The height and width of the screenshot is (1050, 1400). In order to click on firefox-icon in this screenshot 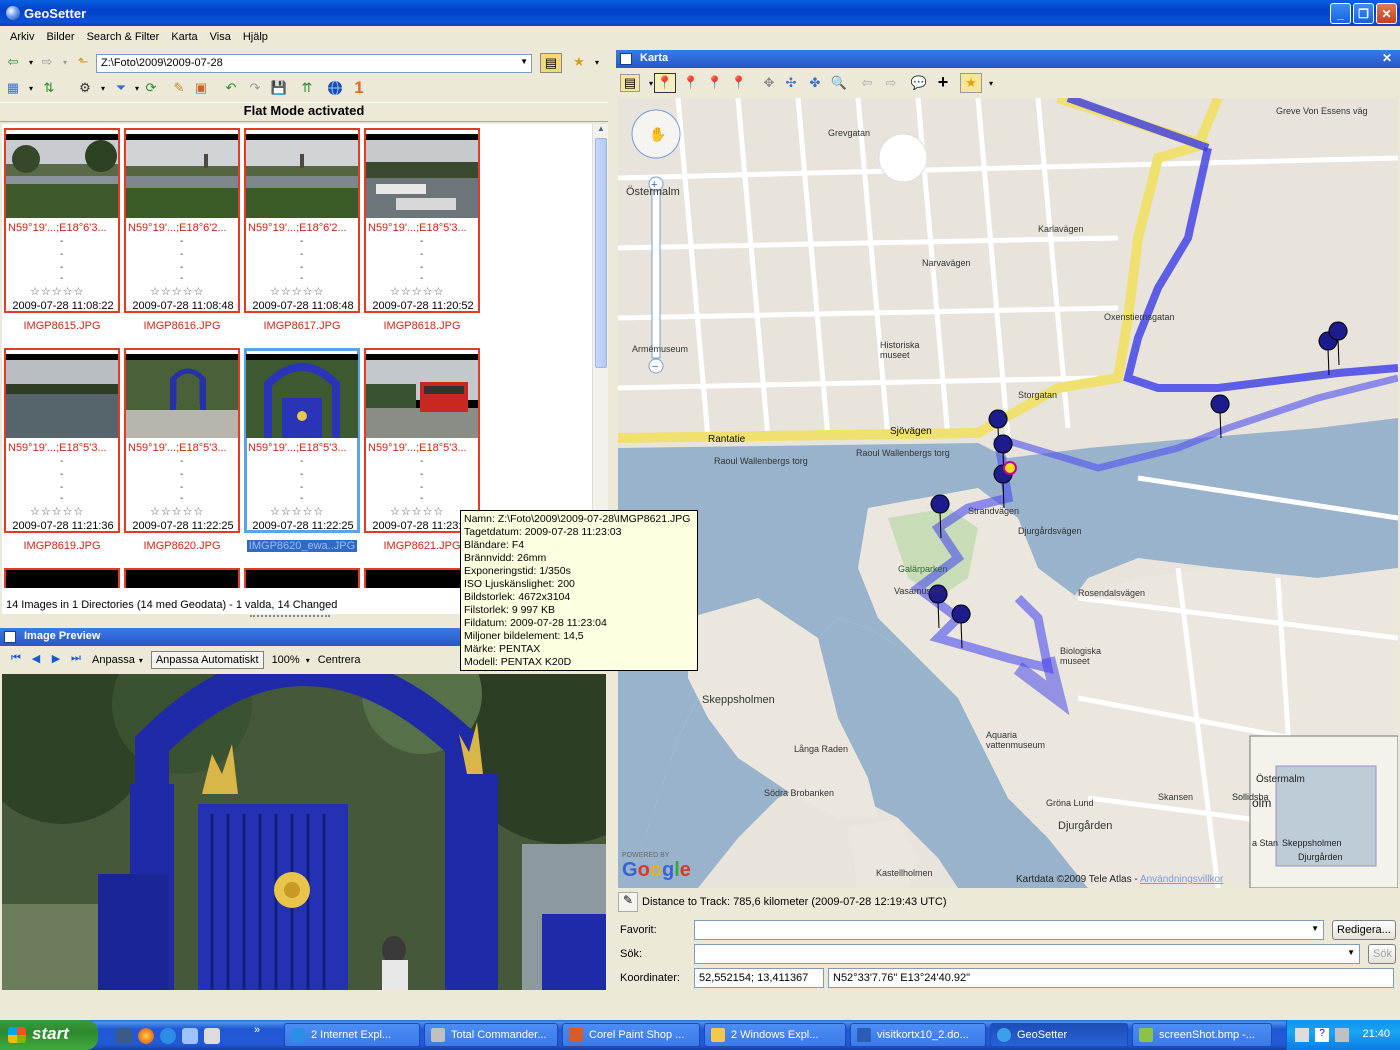, I will do `click(146, 1036)`.